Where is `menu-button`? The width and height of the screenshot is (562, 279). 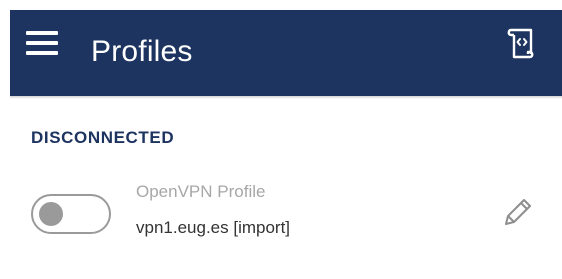
menu-button is located at coordinates (42, 43).